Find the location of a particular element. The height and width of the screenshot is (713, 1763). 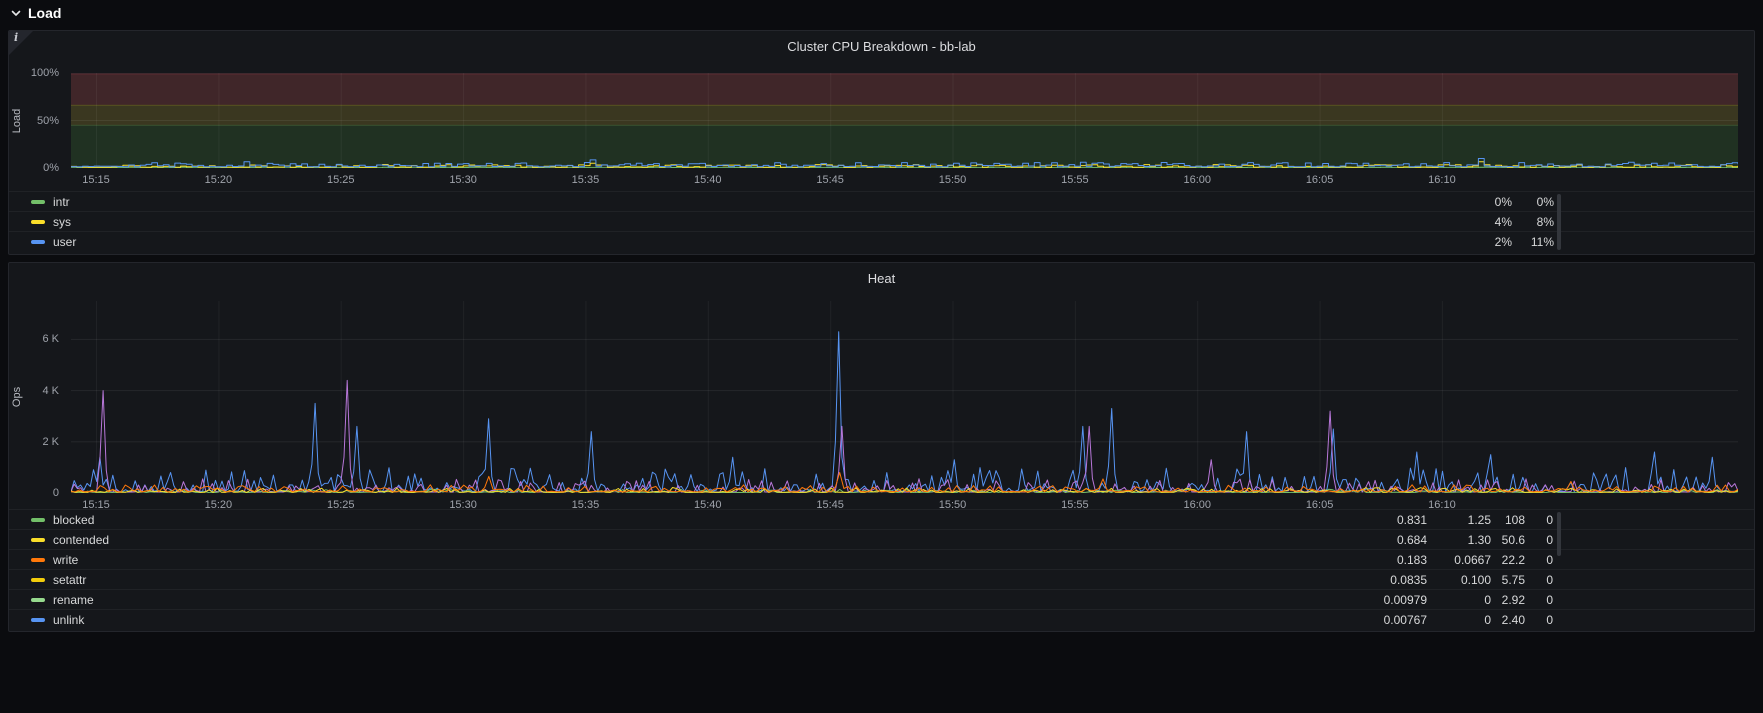

legend-value: 0.0835 is located at coordinates (1408, 579).